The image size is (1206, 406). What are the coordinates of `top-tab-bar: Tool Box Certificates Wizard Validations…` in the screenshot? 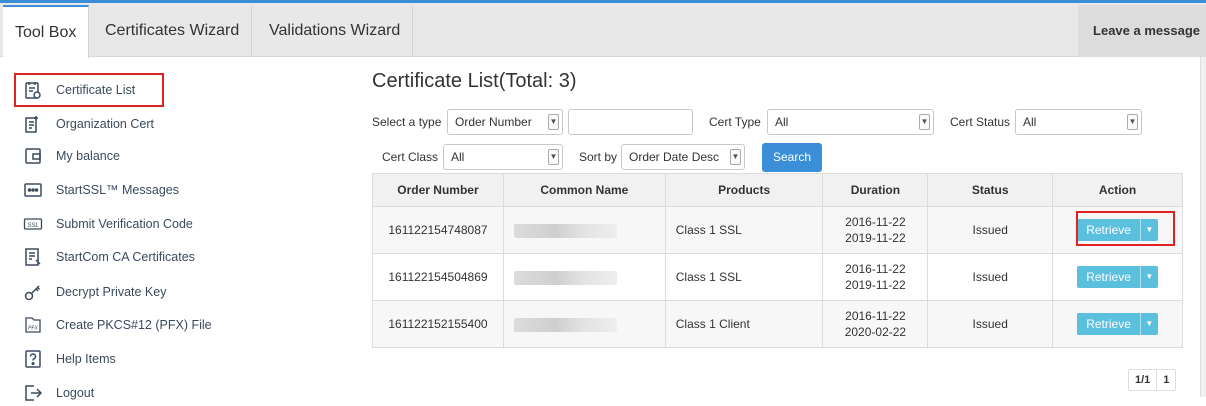 It's located at (603, 29).